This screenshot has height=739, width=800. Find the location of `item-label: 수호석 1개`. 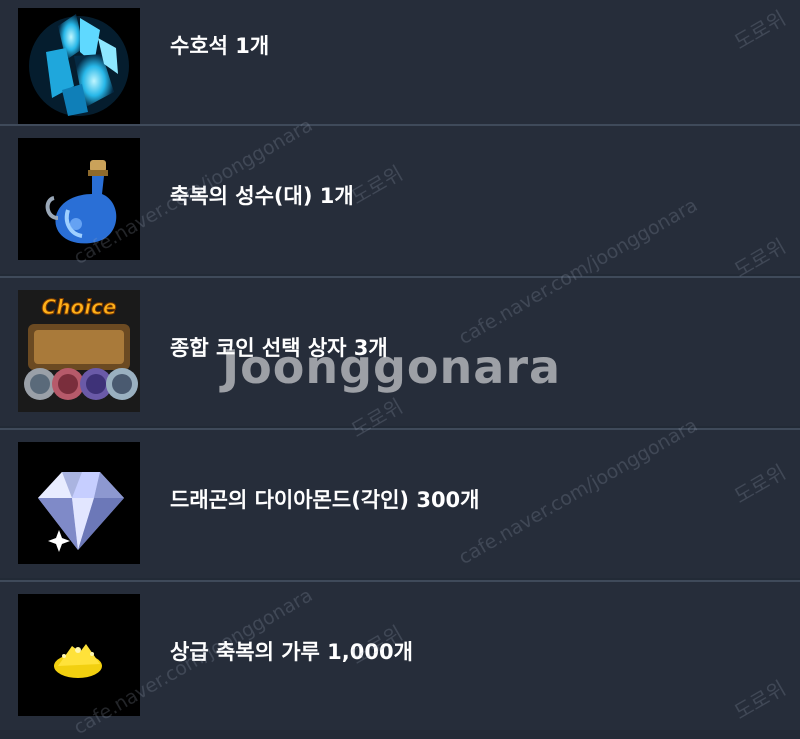

item-label: 수호석 1개 is located at coordinates (220, 46).